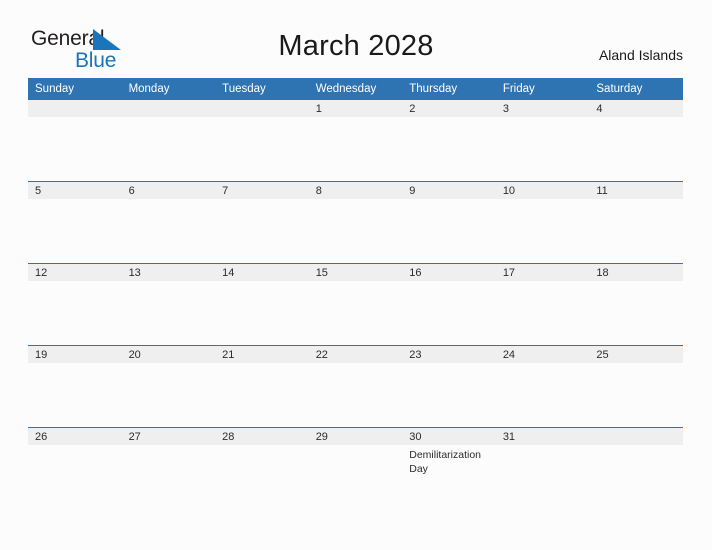 The height and width of the screenshot is (550, 712). What do you see at coordinates (262, 304) in the screenshot?
I see `calendar-day-cell: 14` at bounding box center [262, 304].